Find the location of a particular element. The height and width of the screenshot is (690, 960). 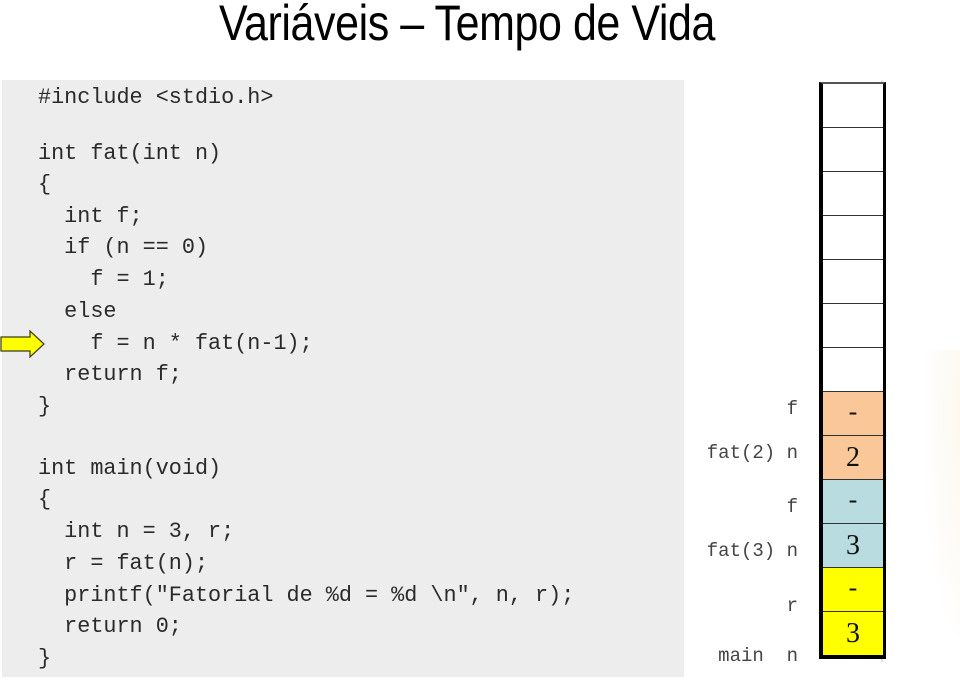

stack-cell-main: 3 is located at coordinates (853, 633).